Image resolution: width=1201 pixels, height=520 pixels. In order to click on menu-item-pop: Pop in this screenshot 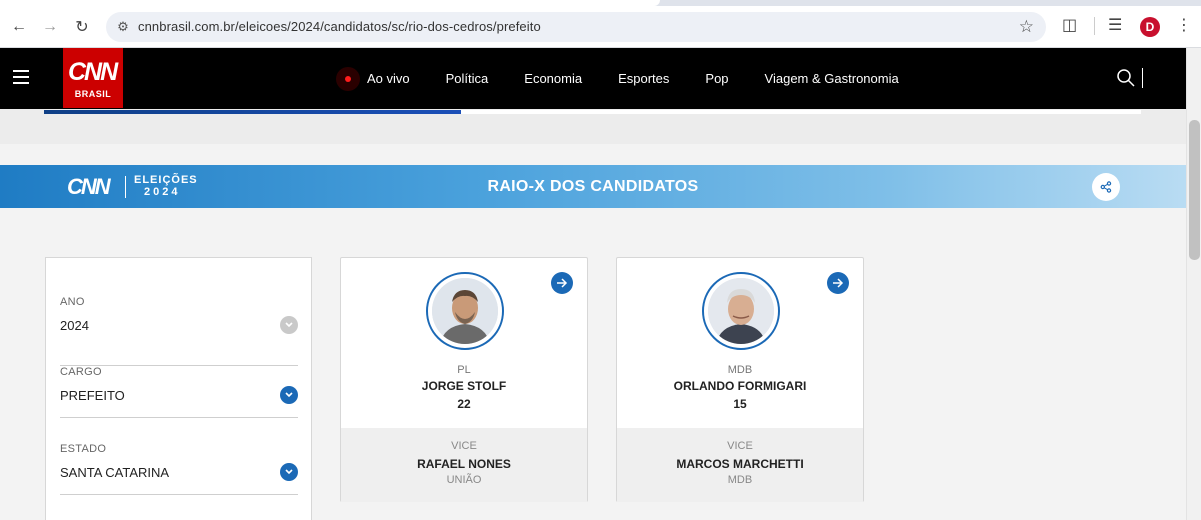, I will do `click(716, 78)`.